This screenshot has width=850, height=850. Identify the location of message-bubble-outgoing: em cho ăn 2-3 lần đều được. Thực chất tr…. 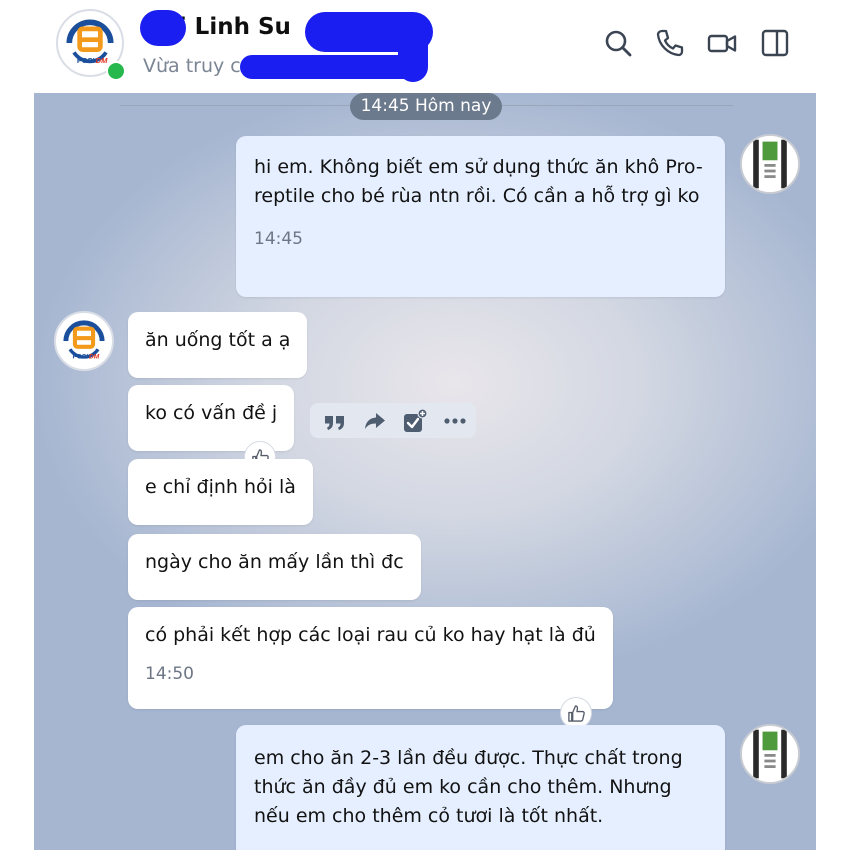
(480, 787).